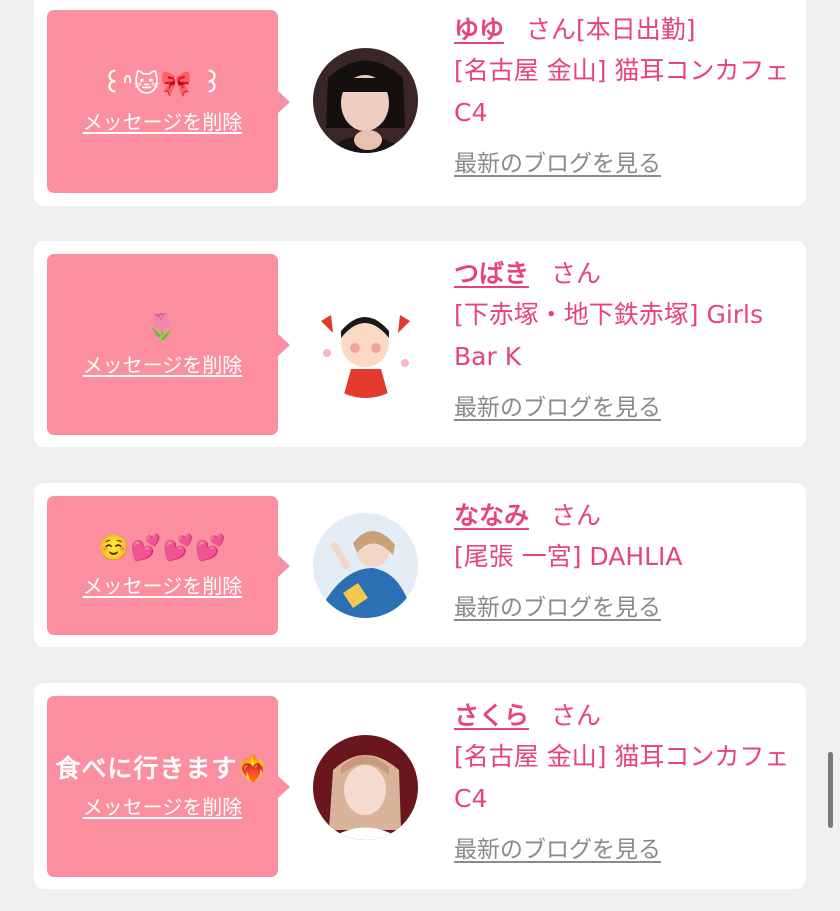 This screenshot has height=911, width=840. I want to click on host-name-link: ゆゆ, so click(479, 29).